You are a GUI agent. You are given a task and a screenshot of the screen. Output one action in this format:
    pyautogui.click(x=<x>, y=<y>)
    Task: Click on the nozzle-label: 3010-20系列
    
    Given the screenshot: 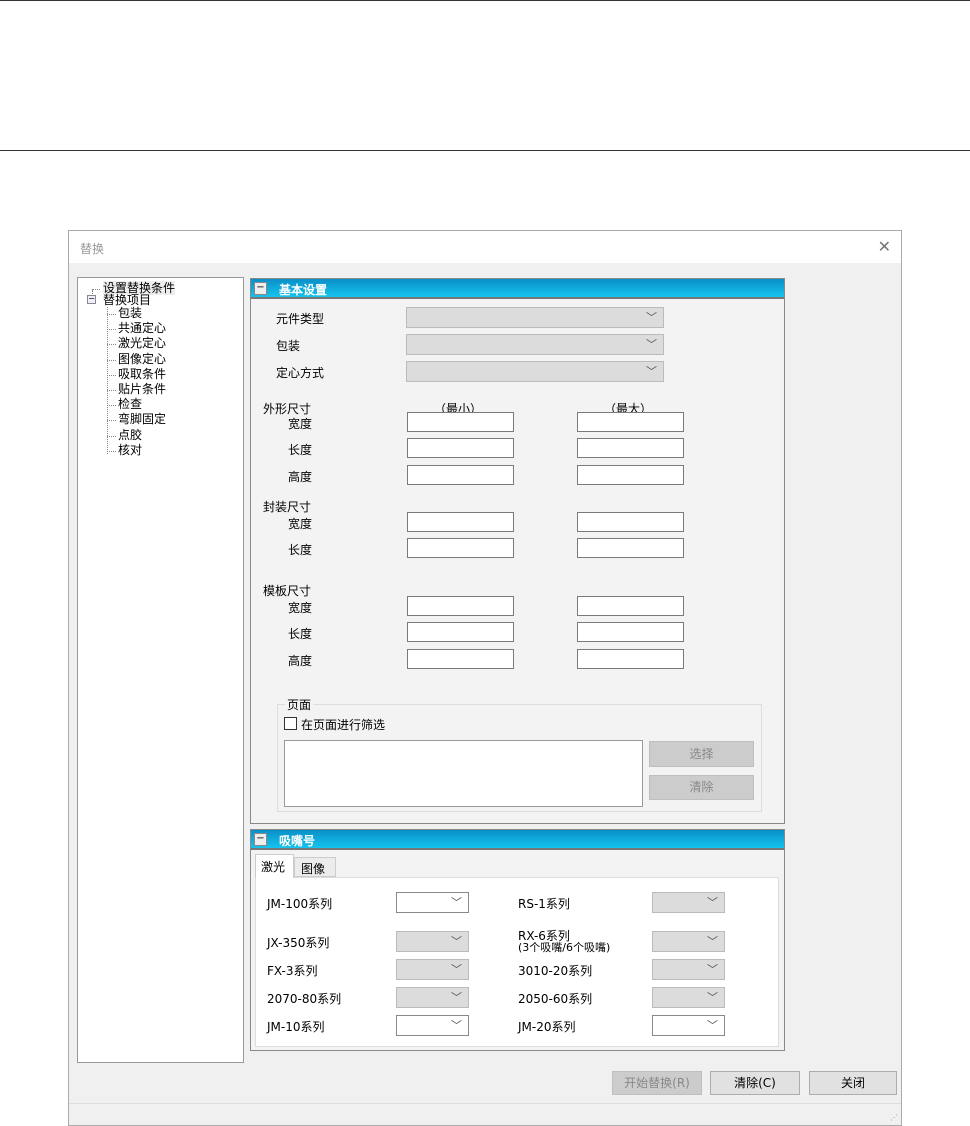 What is the action you would take?
    pyautogui.click(x=555, y=971)
    